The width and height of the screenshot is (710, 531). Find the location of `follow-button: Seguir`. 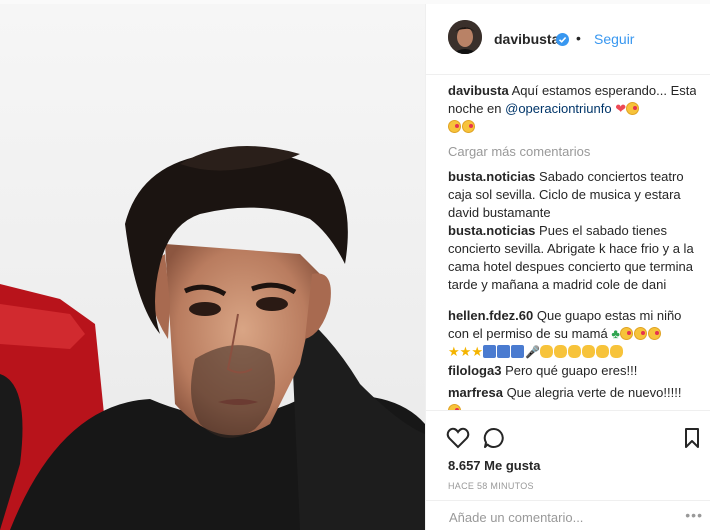

follow-button: Seguir is located at coordinates (614, 39).